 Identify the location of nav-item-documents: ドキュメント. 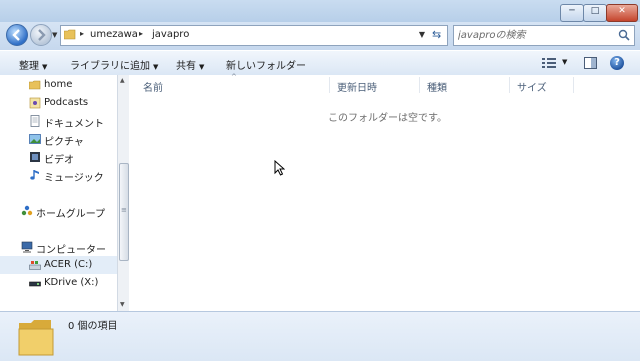
(58, 121).